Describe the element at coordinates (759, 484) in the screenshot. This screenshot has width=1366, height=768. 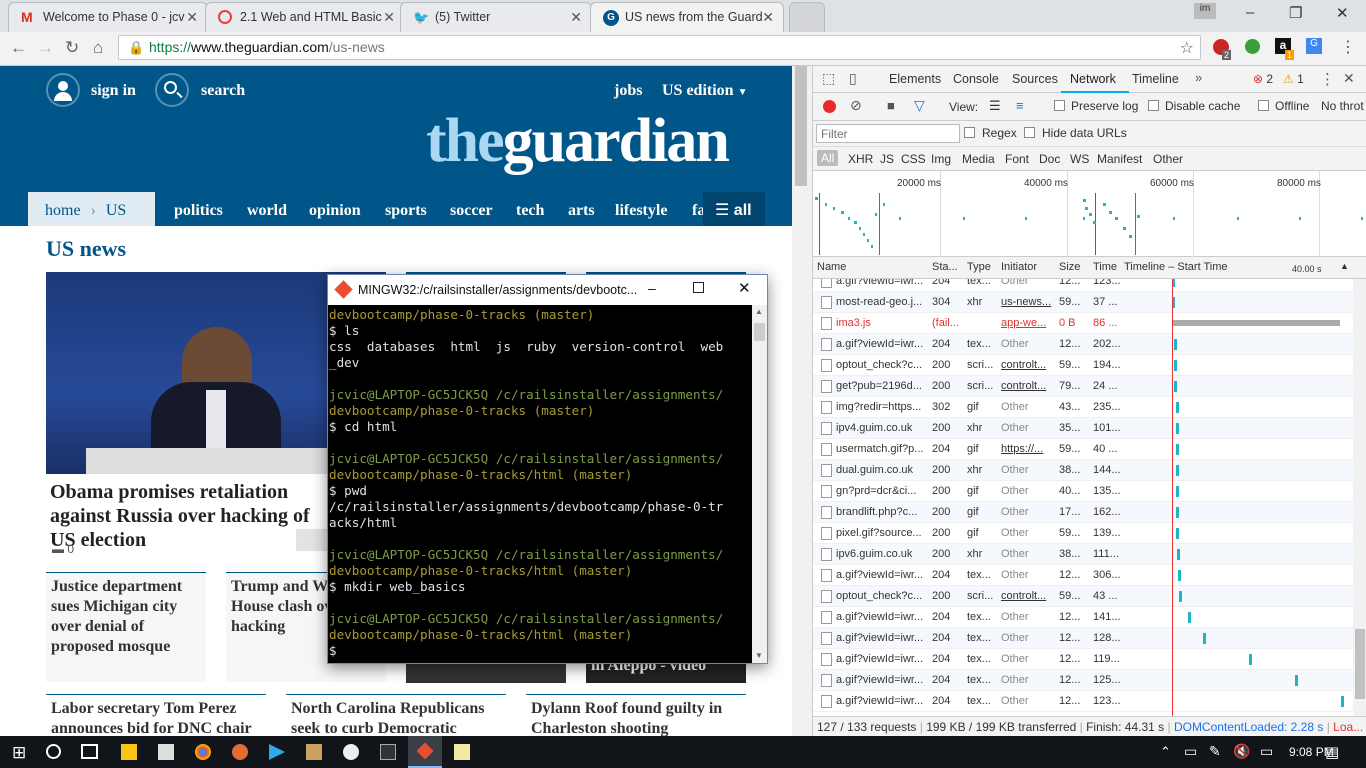
I see `terminal-scrollbar: ▲ ▼` at that location.